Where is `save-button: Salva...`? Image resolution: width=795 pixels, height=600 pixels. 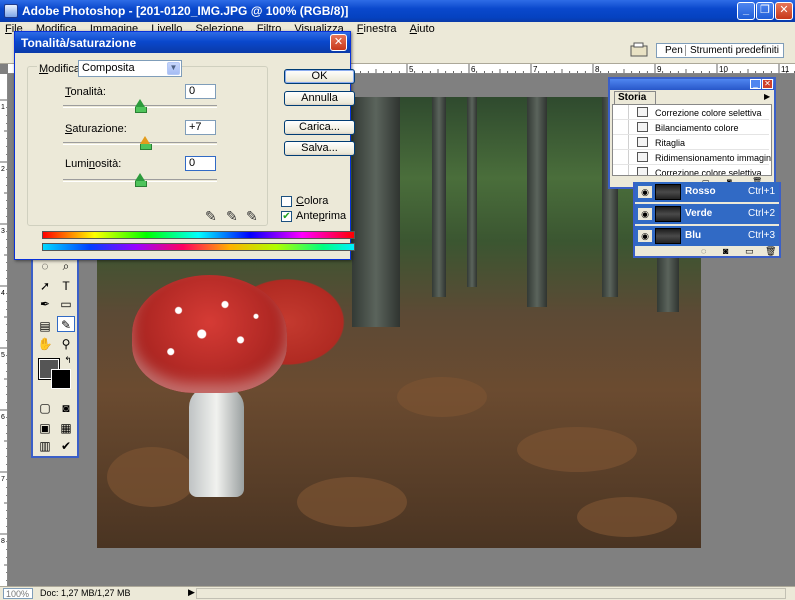 save-button: Salva... is located at coordinates (319, 148).